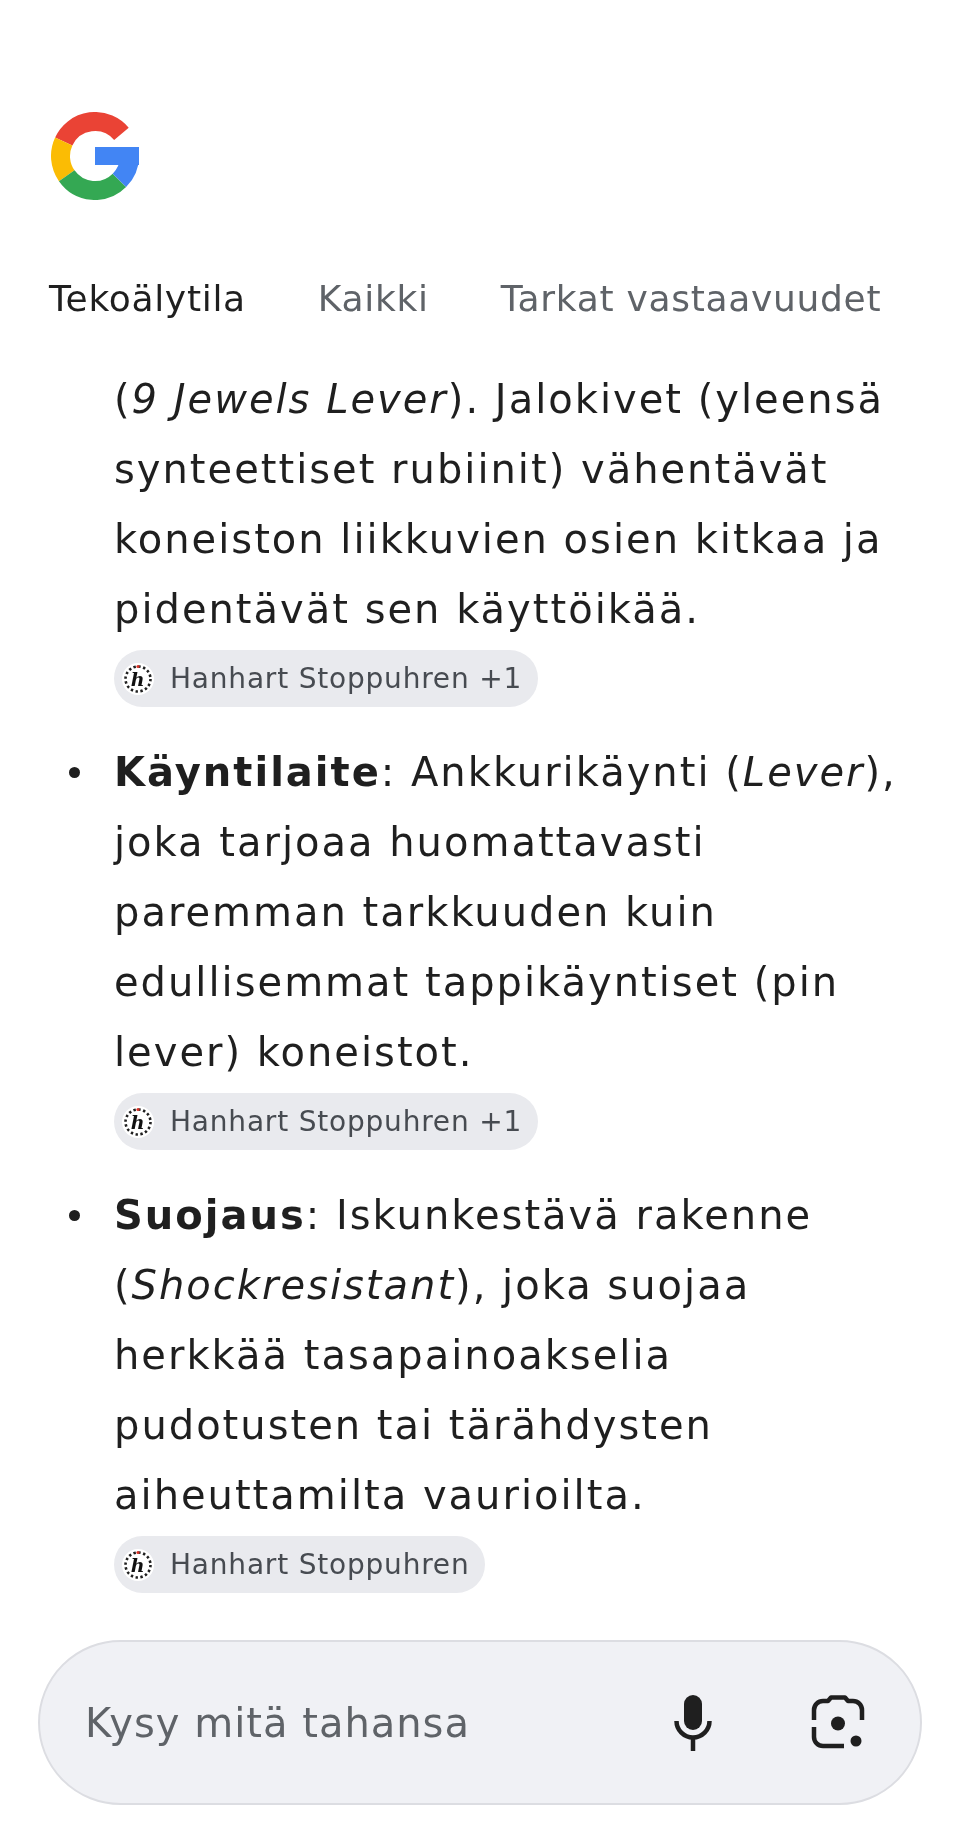 This screenshot has width=960, height=1831. Describe the element at coordinates (373, 299) in the screenshot. I see `mode-tab: Kaikki` at that location.